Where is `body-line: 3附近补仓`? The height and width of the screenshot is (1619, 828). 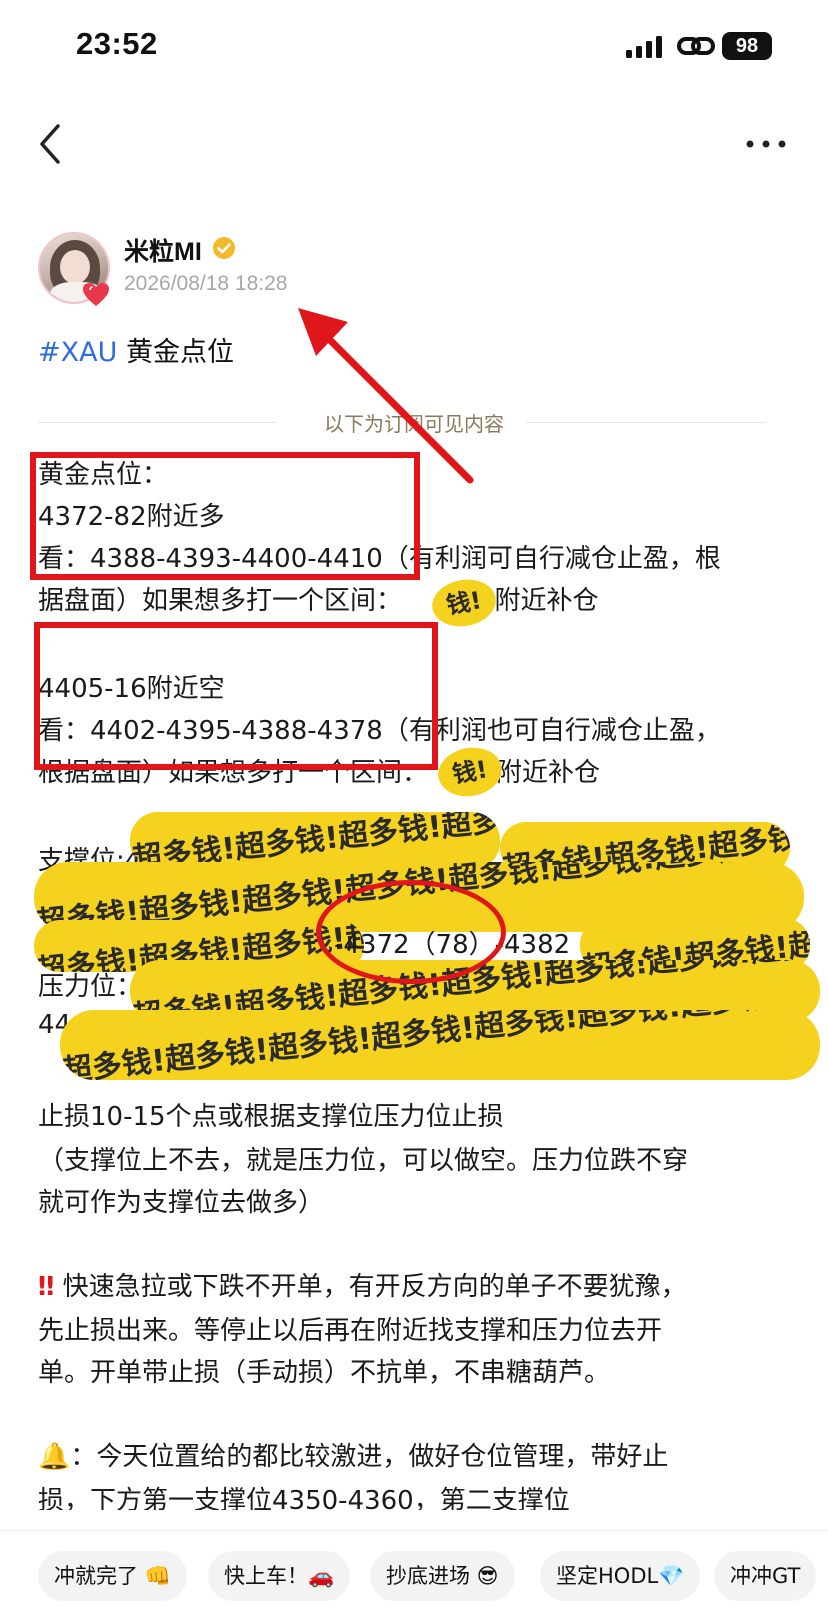 body-line: 3附近补仓 is located at coordinates (538, 601).